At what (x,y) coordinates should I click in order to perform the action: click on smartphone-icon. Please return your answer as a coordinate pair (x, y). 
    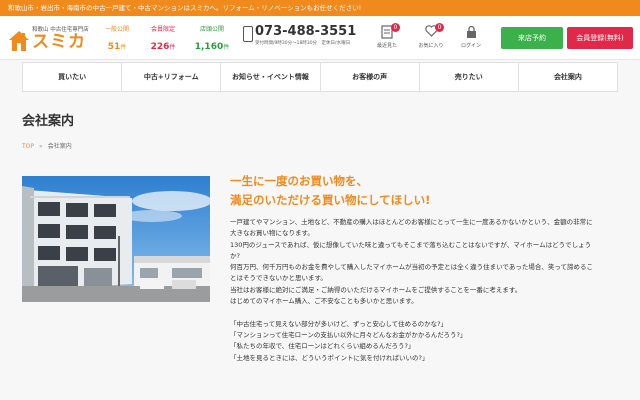
    Looking at the image, I should click on (248, 34).